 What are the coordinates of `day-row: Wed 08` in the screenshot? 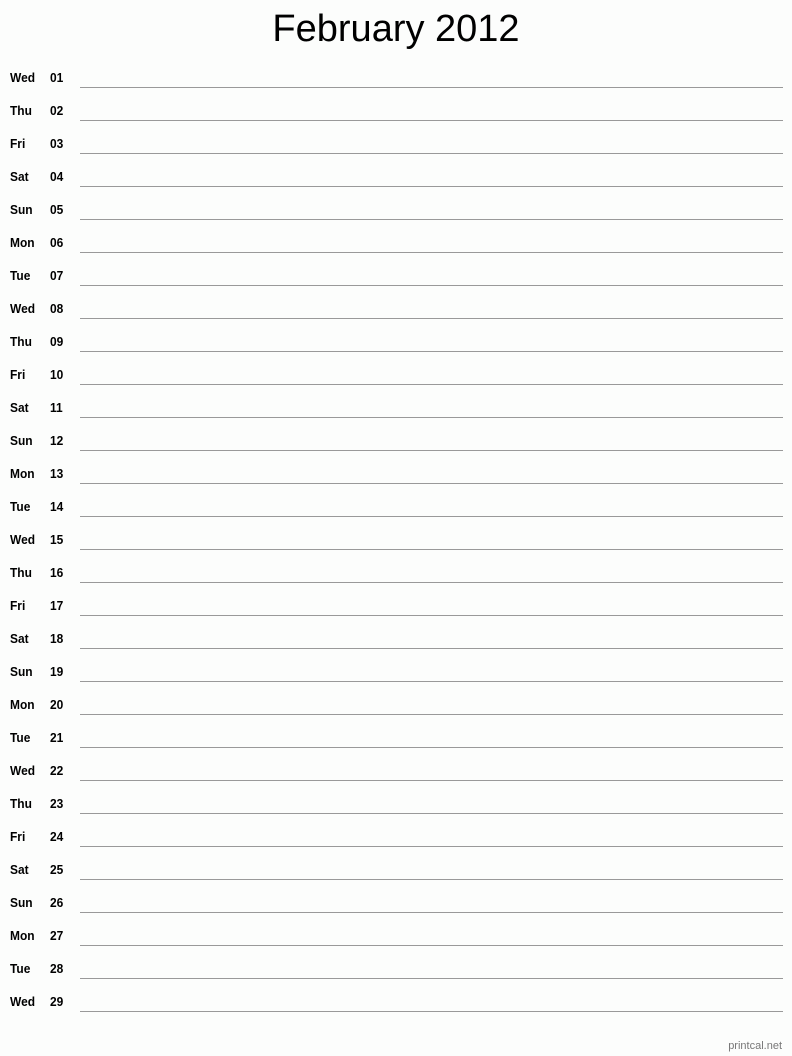 It's located at (396, 317).